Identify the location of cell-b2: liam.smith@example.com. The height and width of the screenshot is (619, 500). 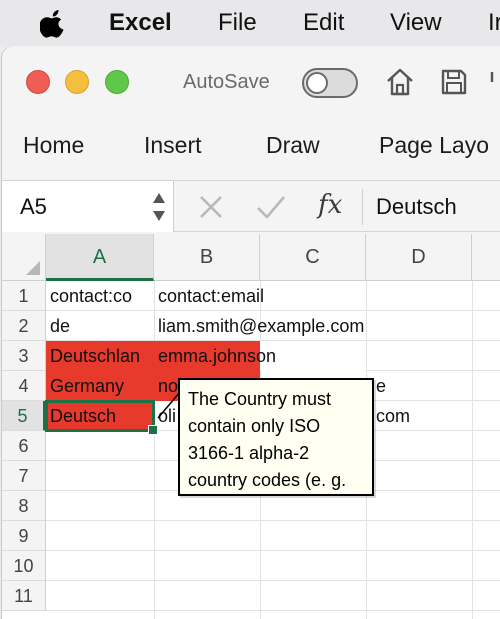
(259, 326).